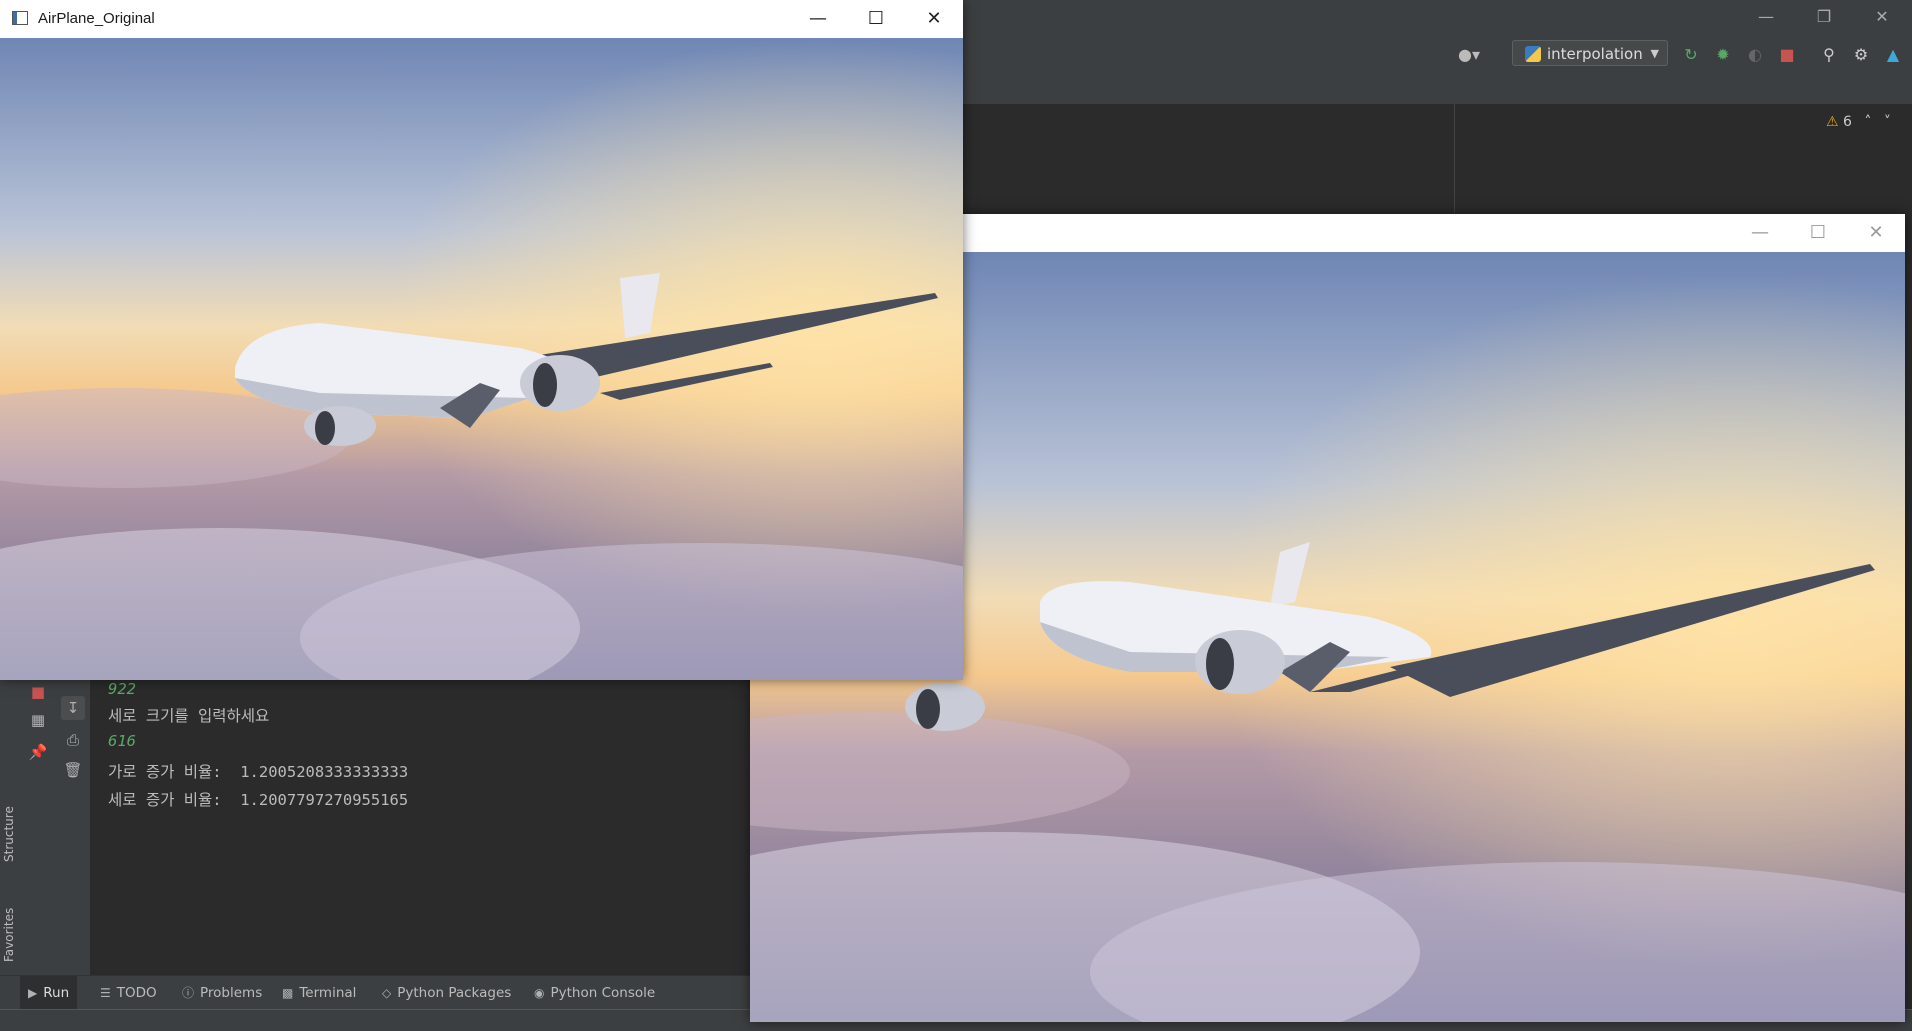 Image resolution: width=1912 pixels, height=1031 pixels. Describe the element at coordinates (1766, 17) in the screenshot. I see `ide-minimize-button: —` at that location.